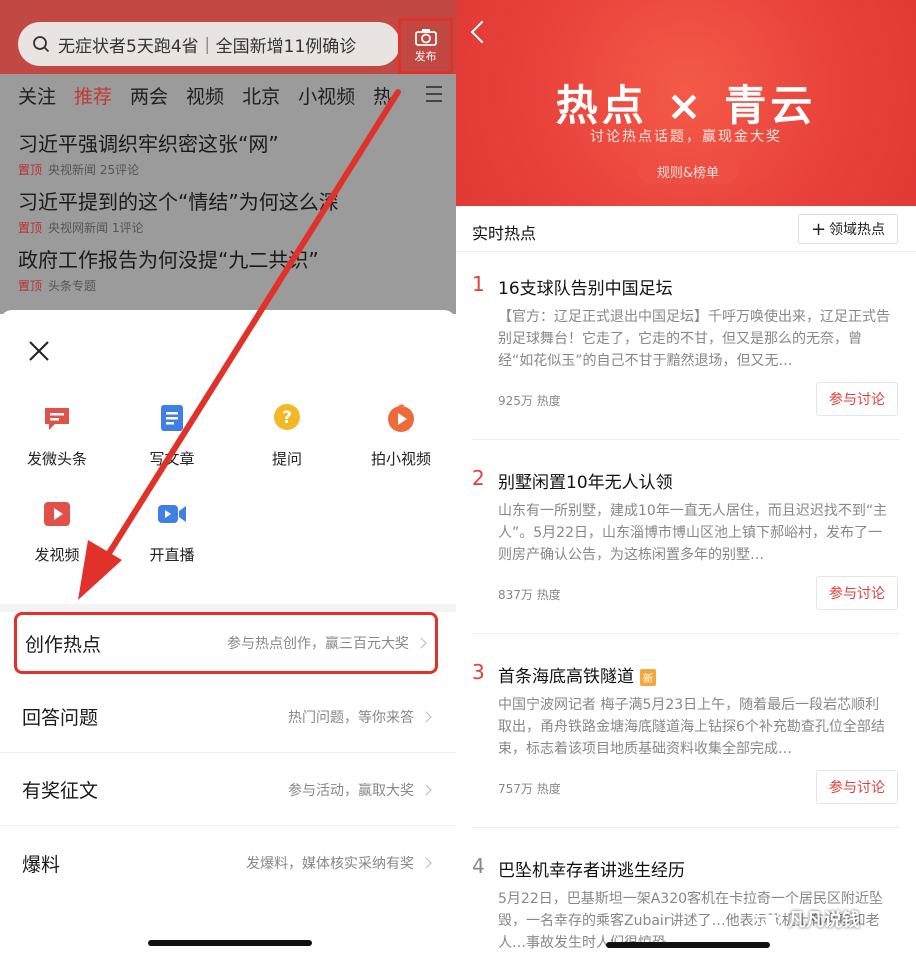  Describe the element at coordinates (63, 644) in the screenshot. I see `row-title: 创作热点` at that location.